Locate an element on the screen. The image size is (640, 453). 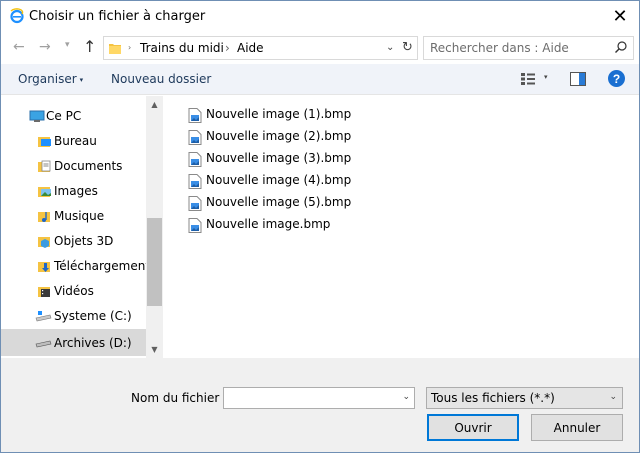
sidebar-item-label: Téléchargements is located at coordinates (105, 266).